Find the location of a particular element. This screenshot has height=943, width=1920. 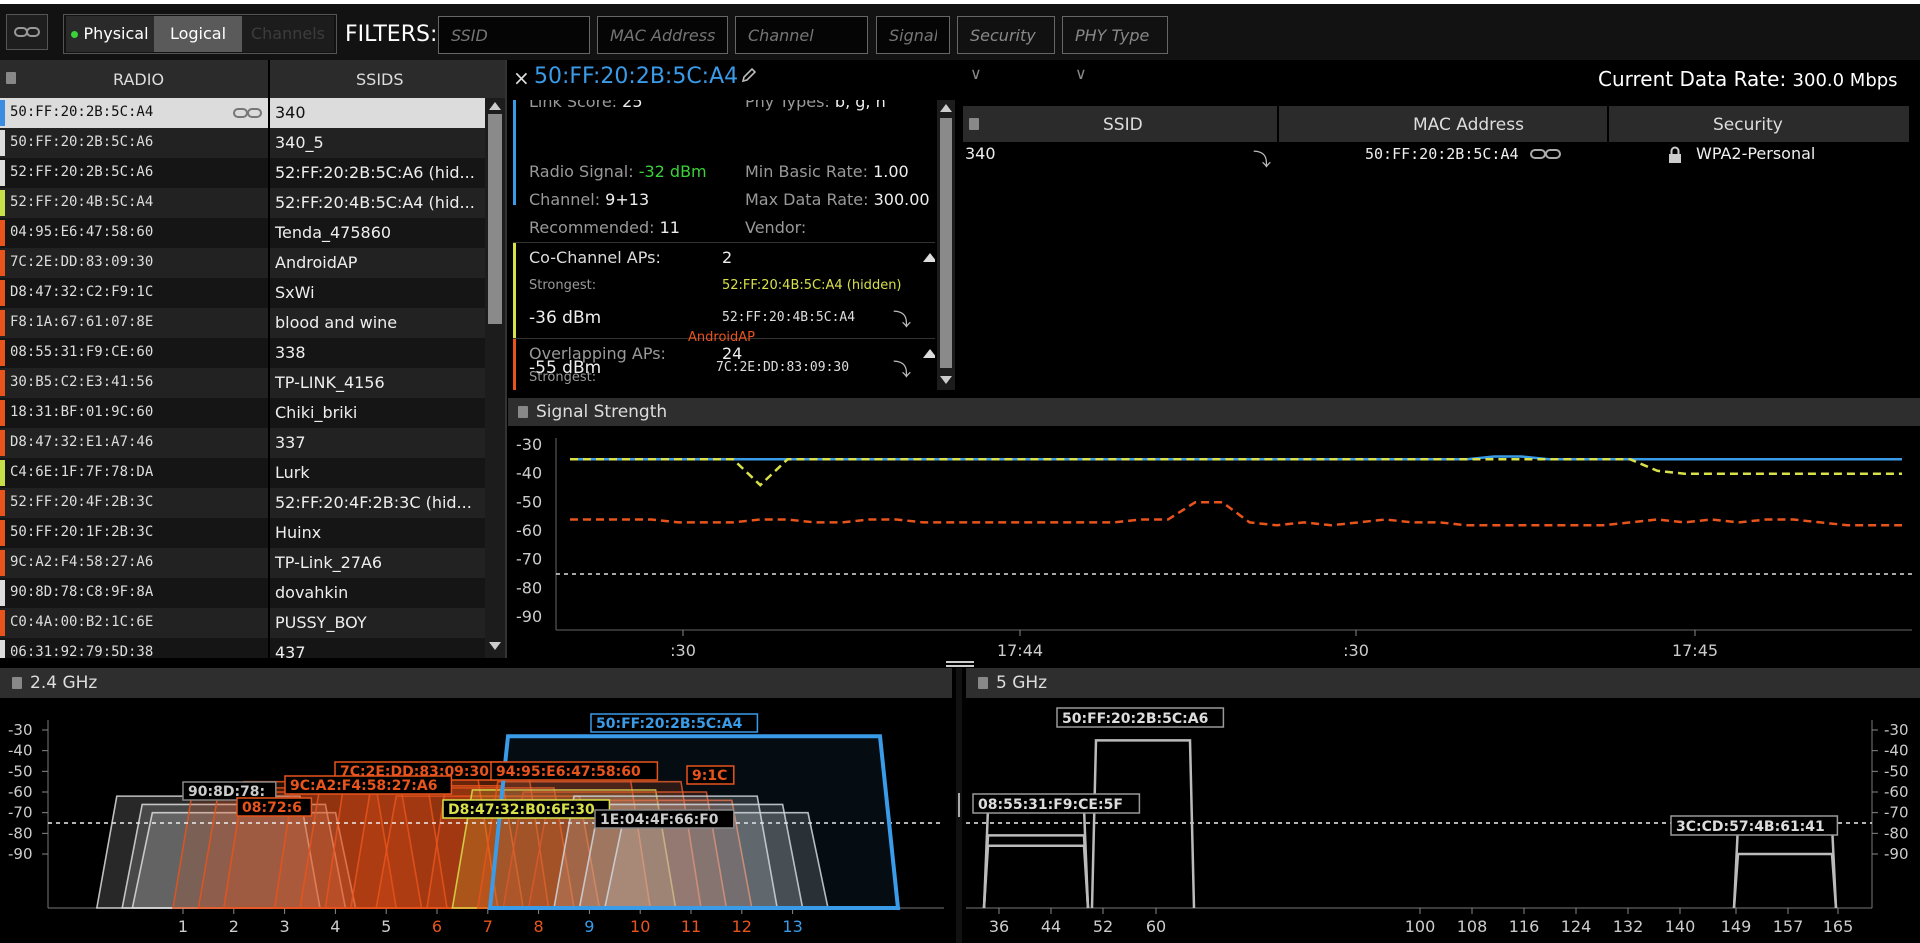

link-toggle-button is located at coordinates (27, 32).